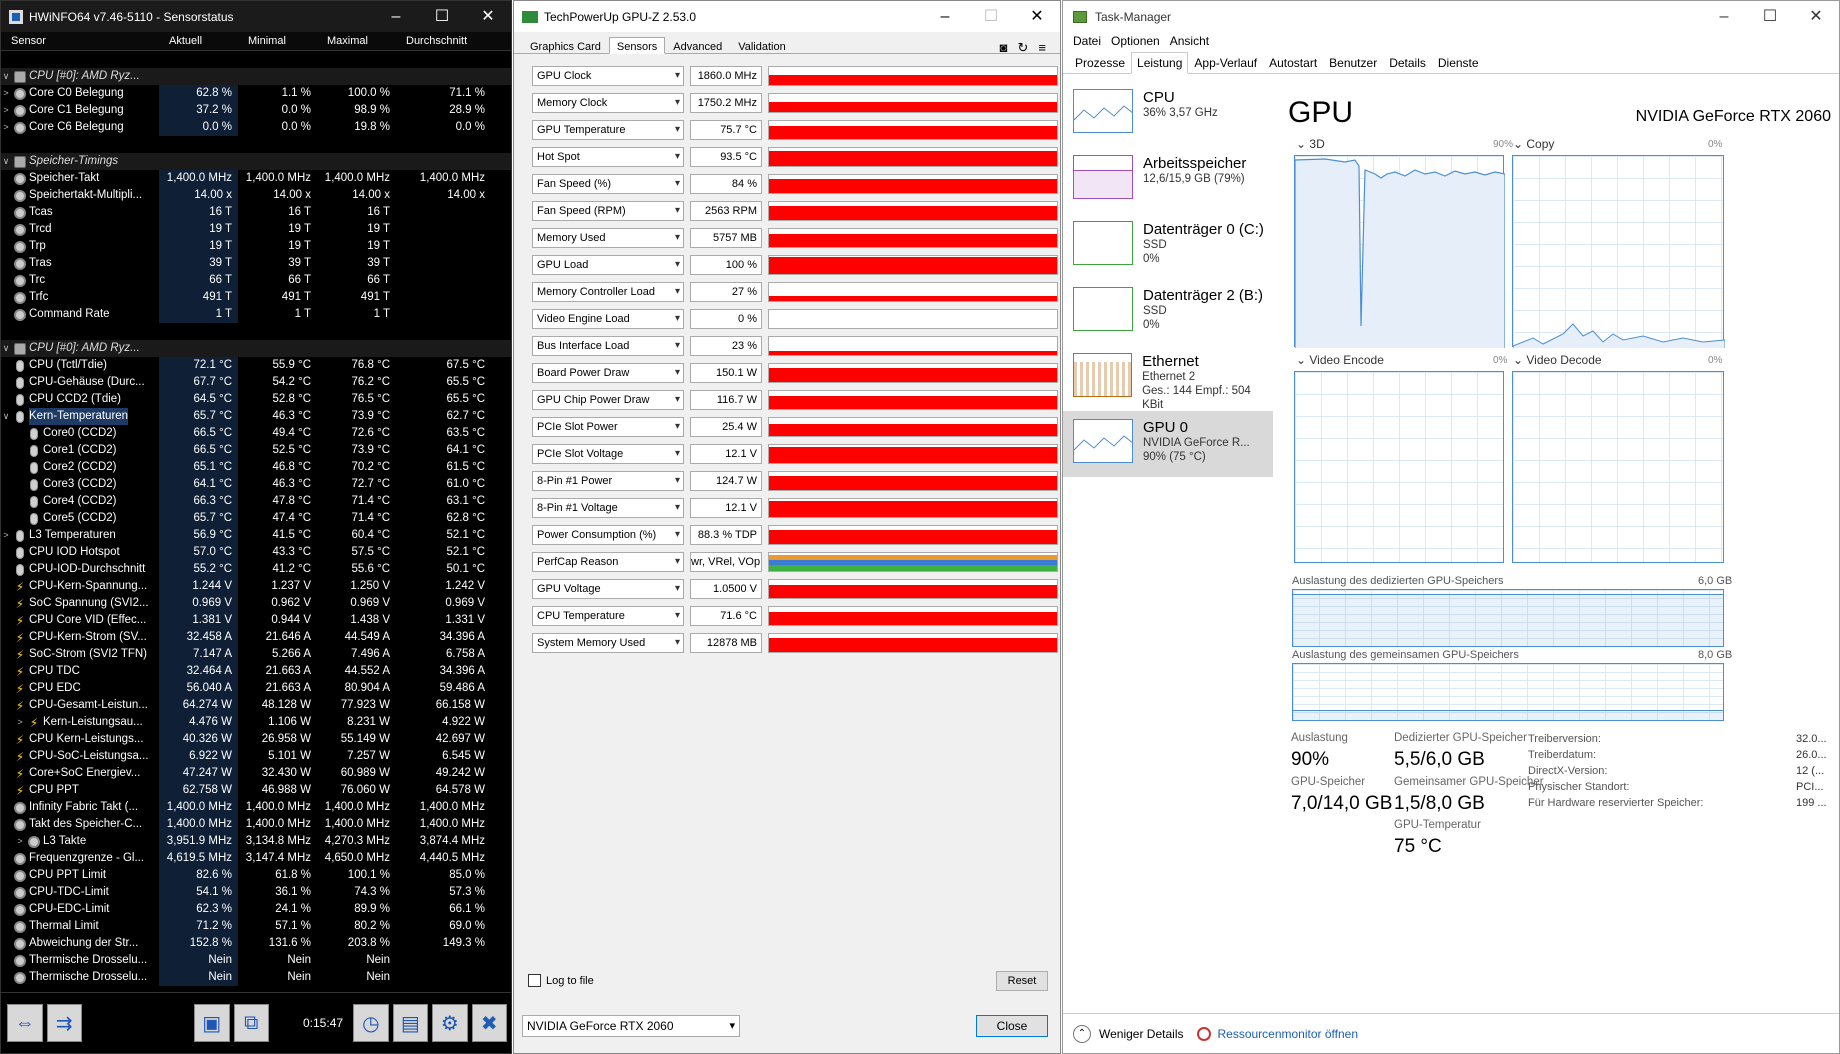  What do you see at coordinates (1340, 360) in the screenshot?
I see `graph-encode-label: ⌄ Video Encode` at bounding box center [1340, 360].